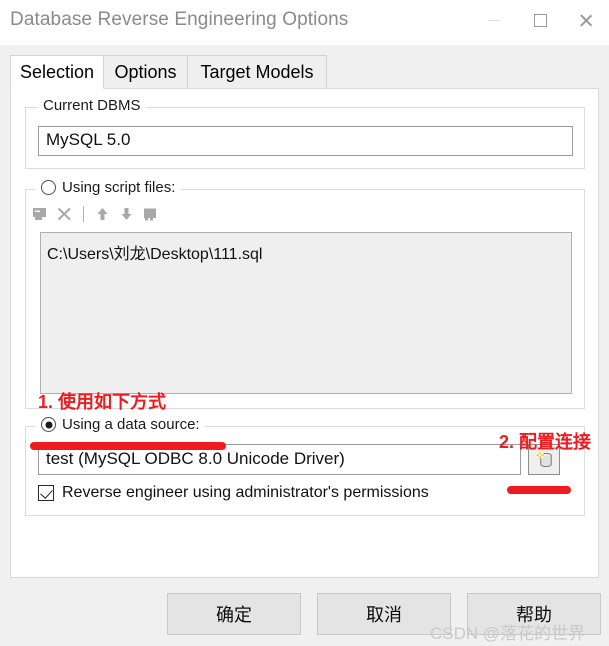 The image size is (609, 646). Describe the element at coordinates (126, 214) in the screenshot. I see `move-down-icon` at that location.